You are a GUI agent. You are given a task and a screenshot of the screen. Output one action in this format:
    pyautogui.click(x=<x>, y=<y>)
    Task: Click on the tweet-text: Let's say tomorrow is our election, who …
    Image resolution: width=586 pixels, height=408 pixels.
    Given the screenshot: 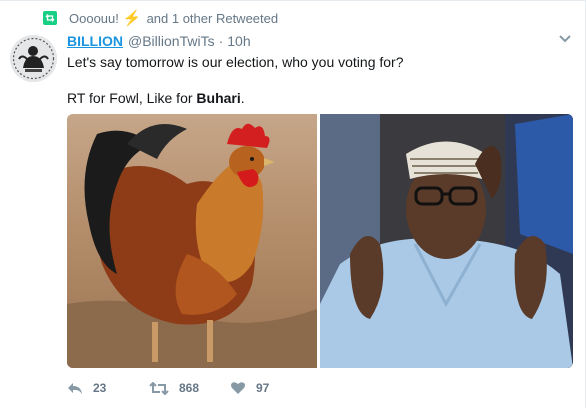 What is the action you would take?
    pyautogui.click(x=317, y=80)
    